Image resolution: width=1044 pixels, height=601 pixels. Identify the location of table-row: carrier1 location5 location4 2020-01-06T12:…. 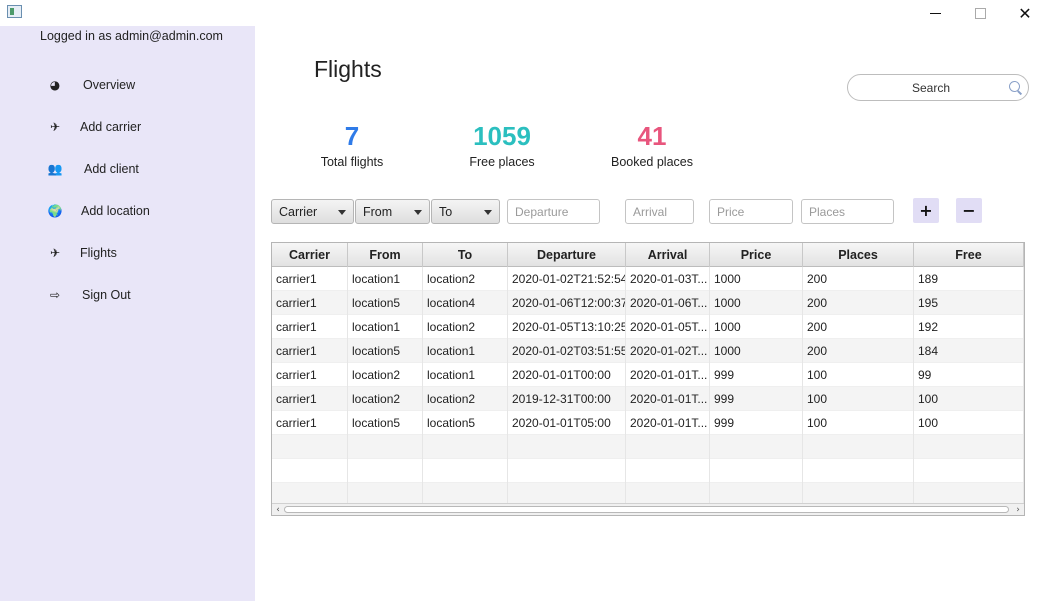
(648, 303).